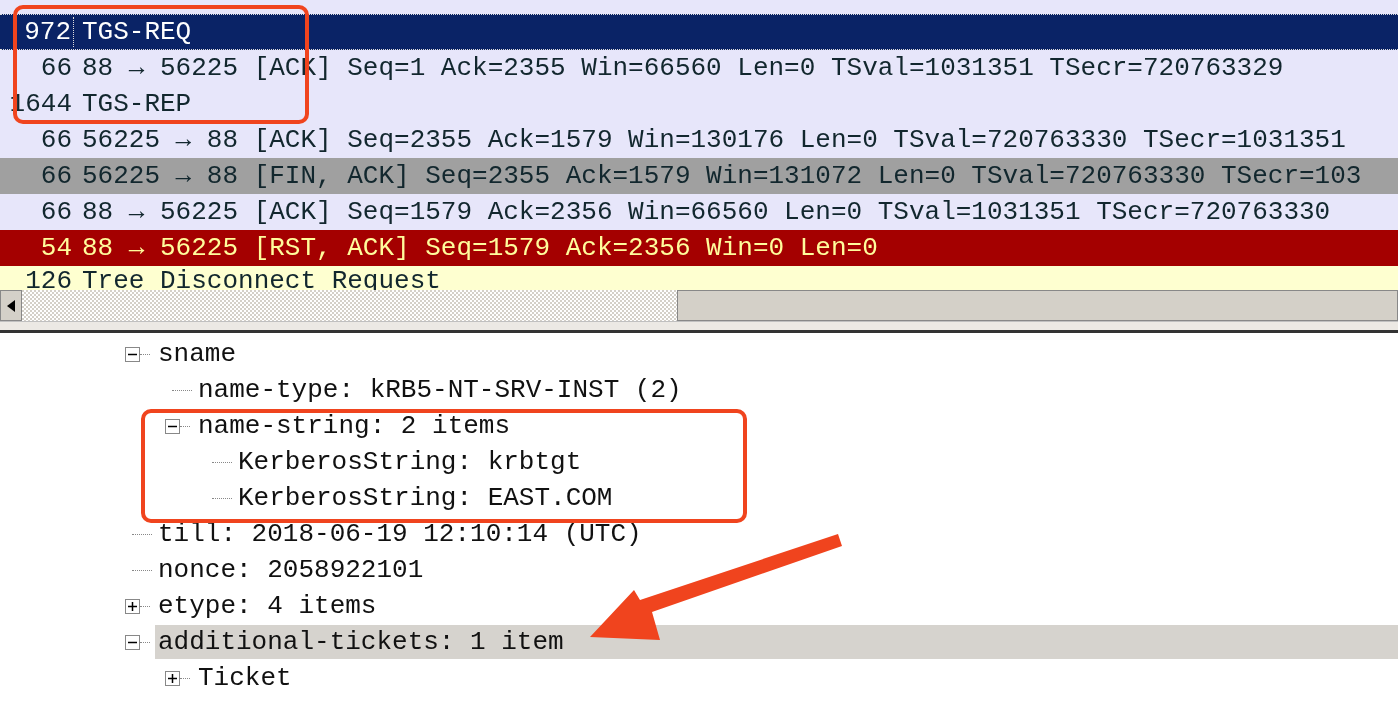 The width and height of the screenshot is (1398, 710). I want to click on horizontal-scrollbar, so click(699, 306).